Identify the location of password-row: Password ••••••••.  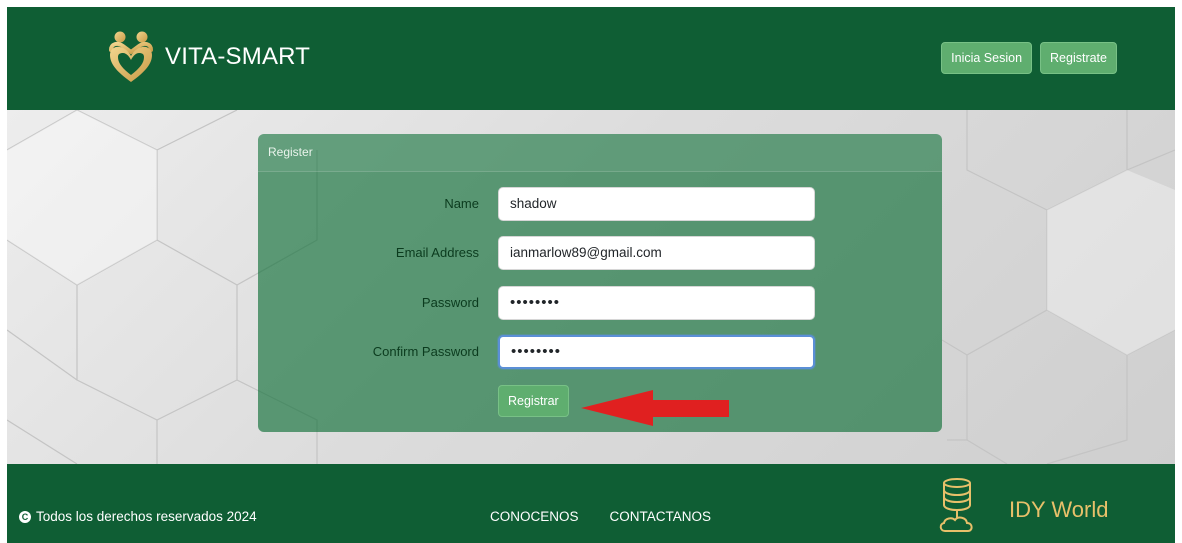
(600, 303).